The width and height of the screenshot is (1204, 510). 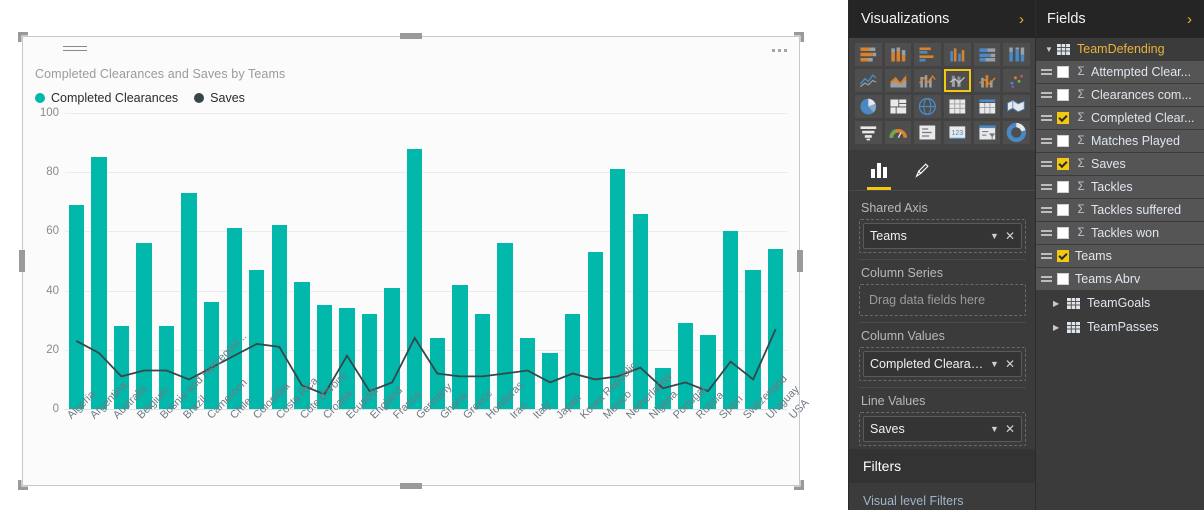 What do you see at coordinates (868, 132) in the screenshot?
I see `funnel-icon` at bounding box center [868, 132].